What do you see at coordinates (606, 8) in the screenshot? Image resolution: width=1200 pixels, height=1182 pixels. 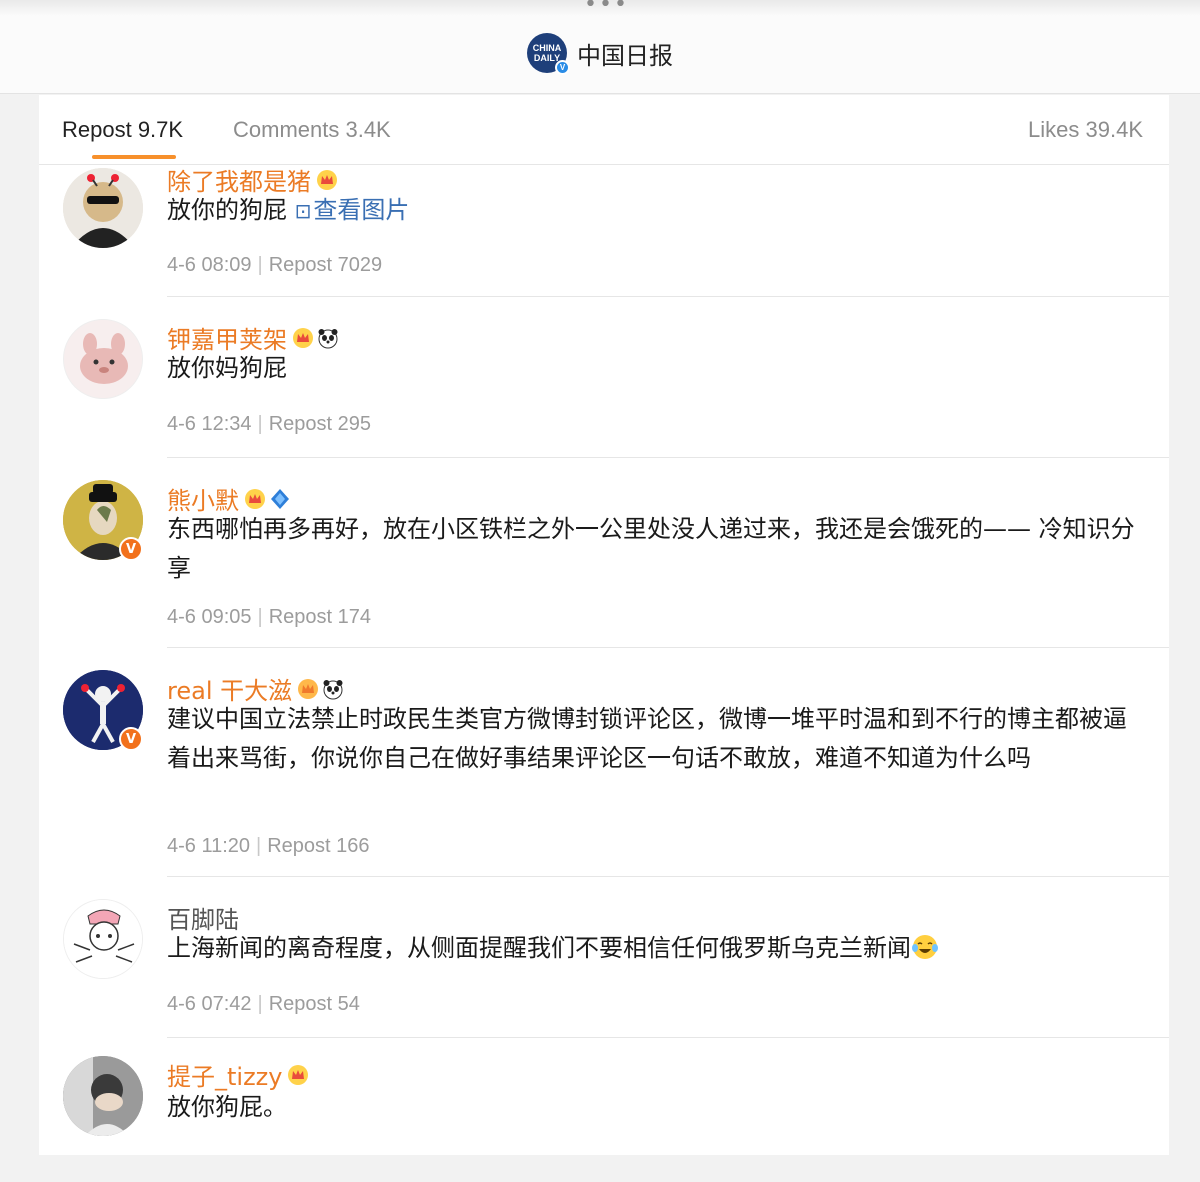 I see `more-dots-icon: •••` at bounding box center [606, 8].